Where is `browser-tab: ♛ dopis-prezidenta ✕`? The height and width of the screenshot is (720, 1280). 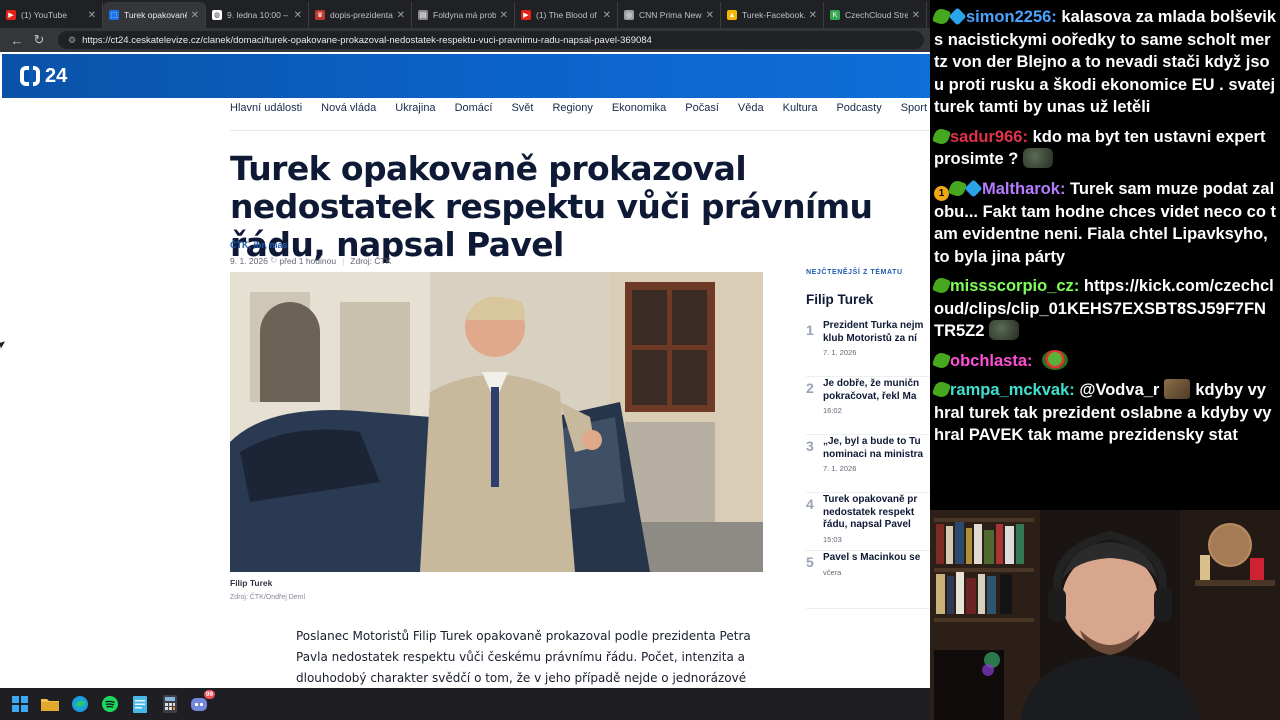 browser-tab: ♛ dopis-prezidenta ✕ is located at coordinates (360, 15).